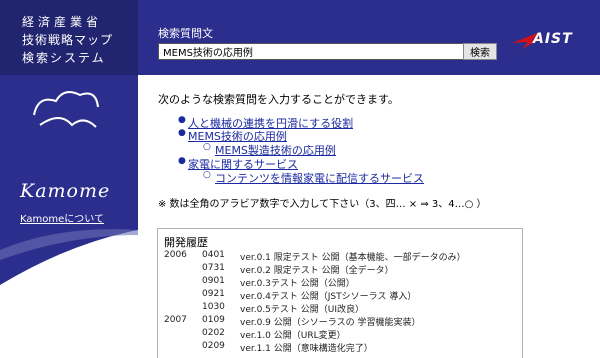  What do you see at coordinates (353, 258) in the screenshot?
I see `history-desc: ver.0.1 限定テスト 公開（基本機能、一部データのみ）` at bounding box center [353, 258].